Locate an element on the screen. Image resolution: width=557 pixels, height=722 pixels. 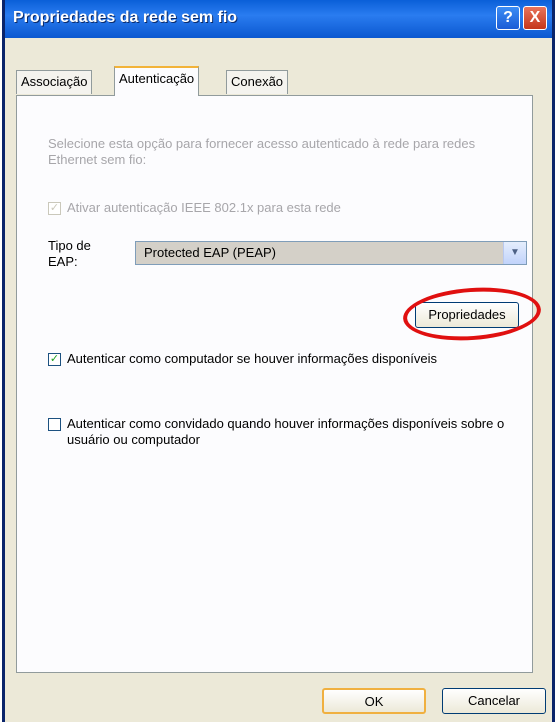
eap-type-select: Protected EAP (PEAP) ▼ is located at coordinates (331, 253).